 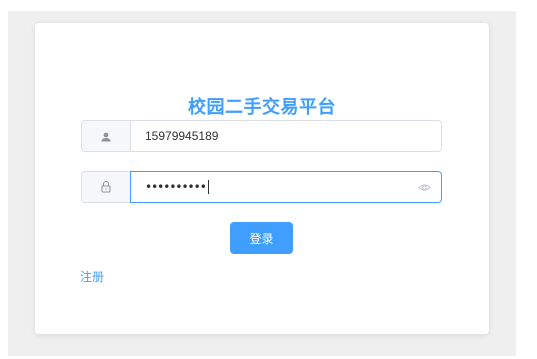 What do you see at coordinates (182, 136) in the screenshot?
I see `username-value: 15979945189` at bounding box center [182, 136].